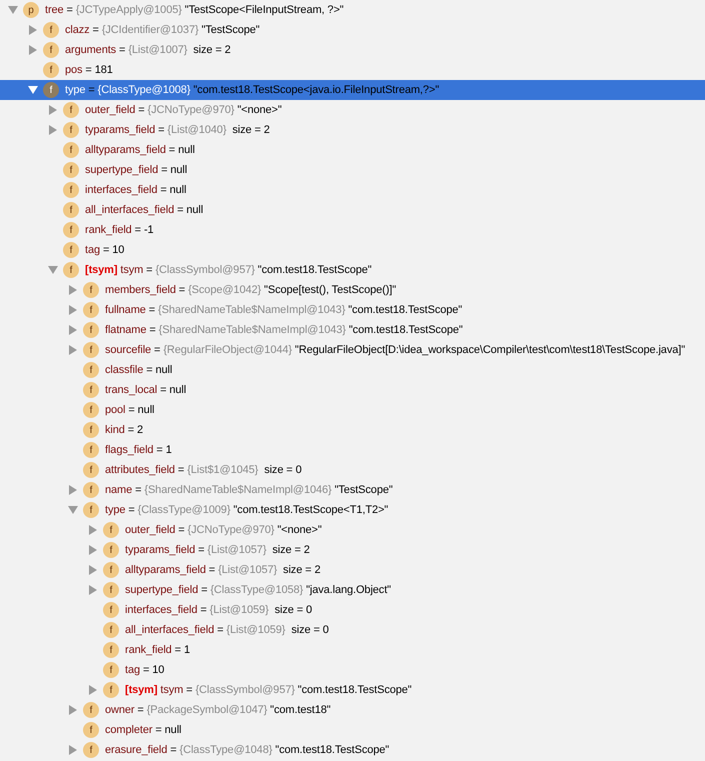 This screenshot has width=705, height=761. Describe the element at coordinates (249, 490) in the screenshot. I see `variable-entry: name = {SharedNameTable$NameImpl@1046} "TestScope"` at that location.